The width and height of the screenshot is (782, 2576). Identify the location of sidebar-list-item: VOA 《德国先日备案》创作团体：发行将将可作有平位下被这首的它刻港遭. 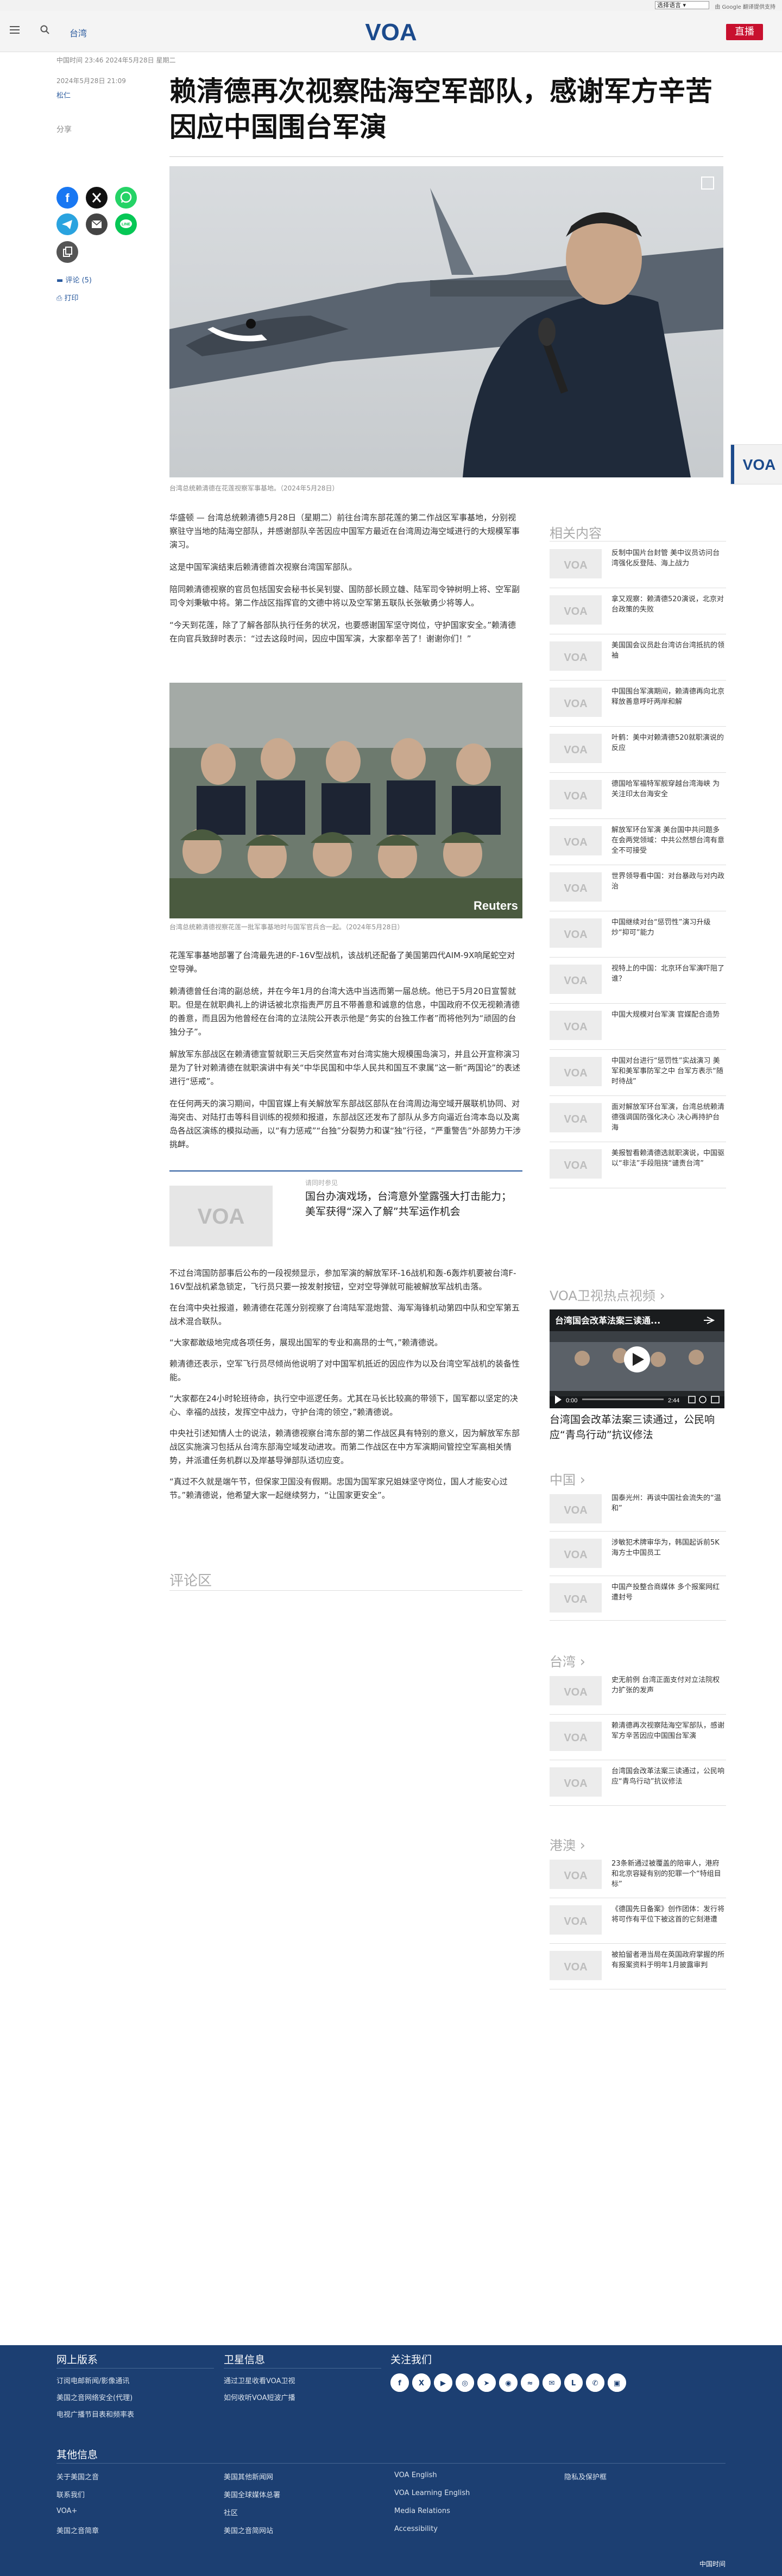
(638, 1920).